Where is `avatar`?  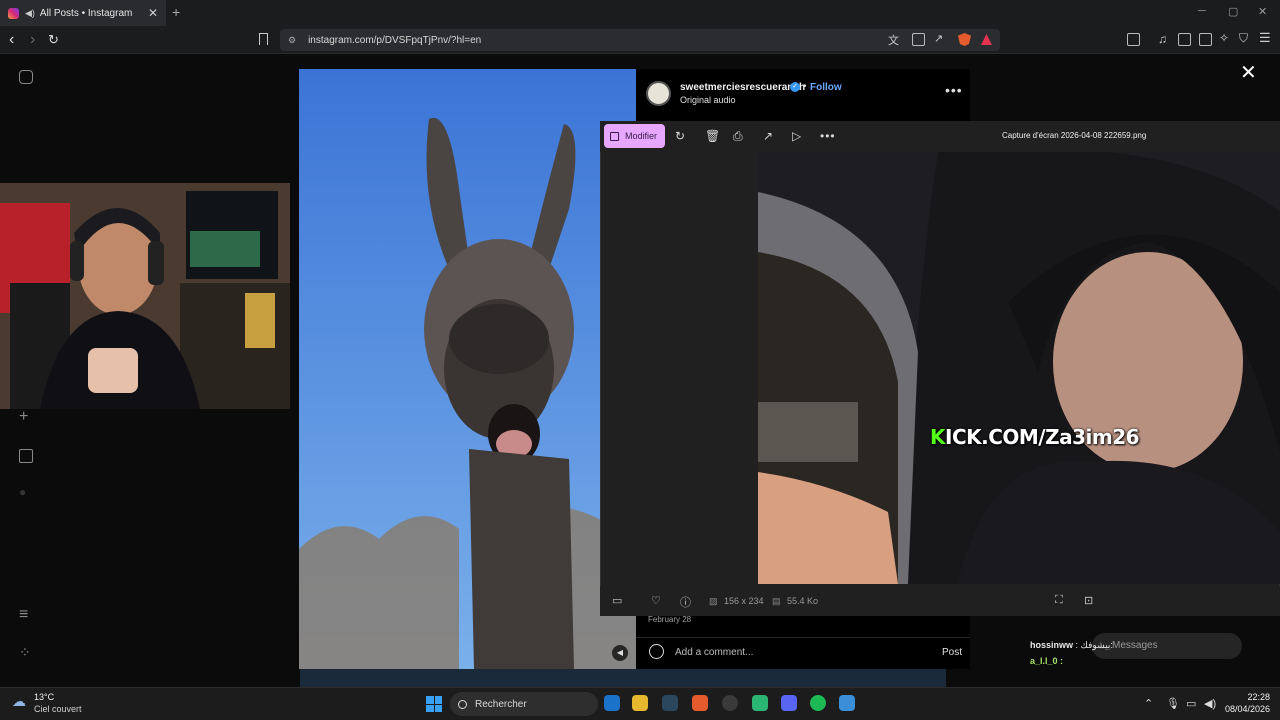
avatar is located at coordinates (658, 93).